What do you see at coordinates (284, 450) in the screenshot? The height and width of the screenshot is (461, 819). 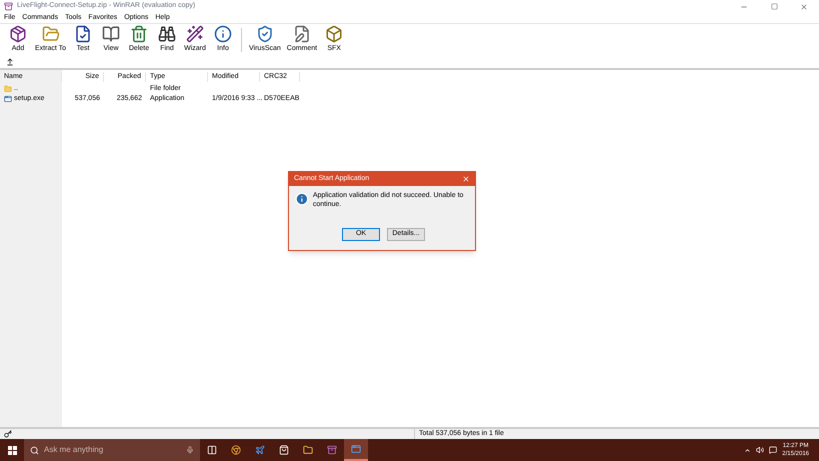 I see `shopping-bag-icon` at bounding box center [284, 450].